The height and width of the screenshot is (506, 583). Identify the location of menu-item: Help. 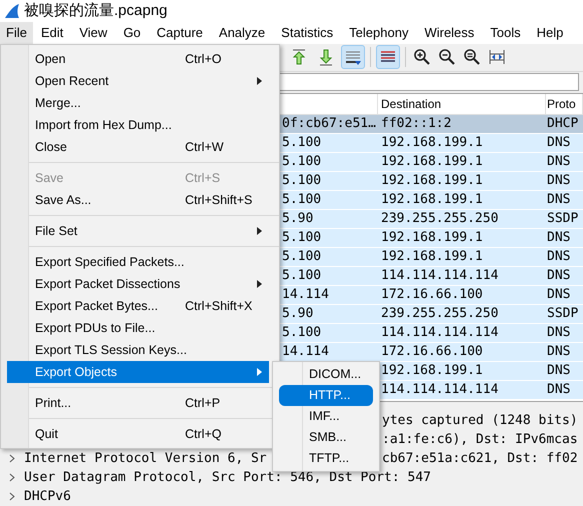
(550, 33).